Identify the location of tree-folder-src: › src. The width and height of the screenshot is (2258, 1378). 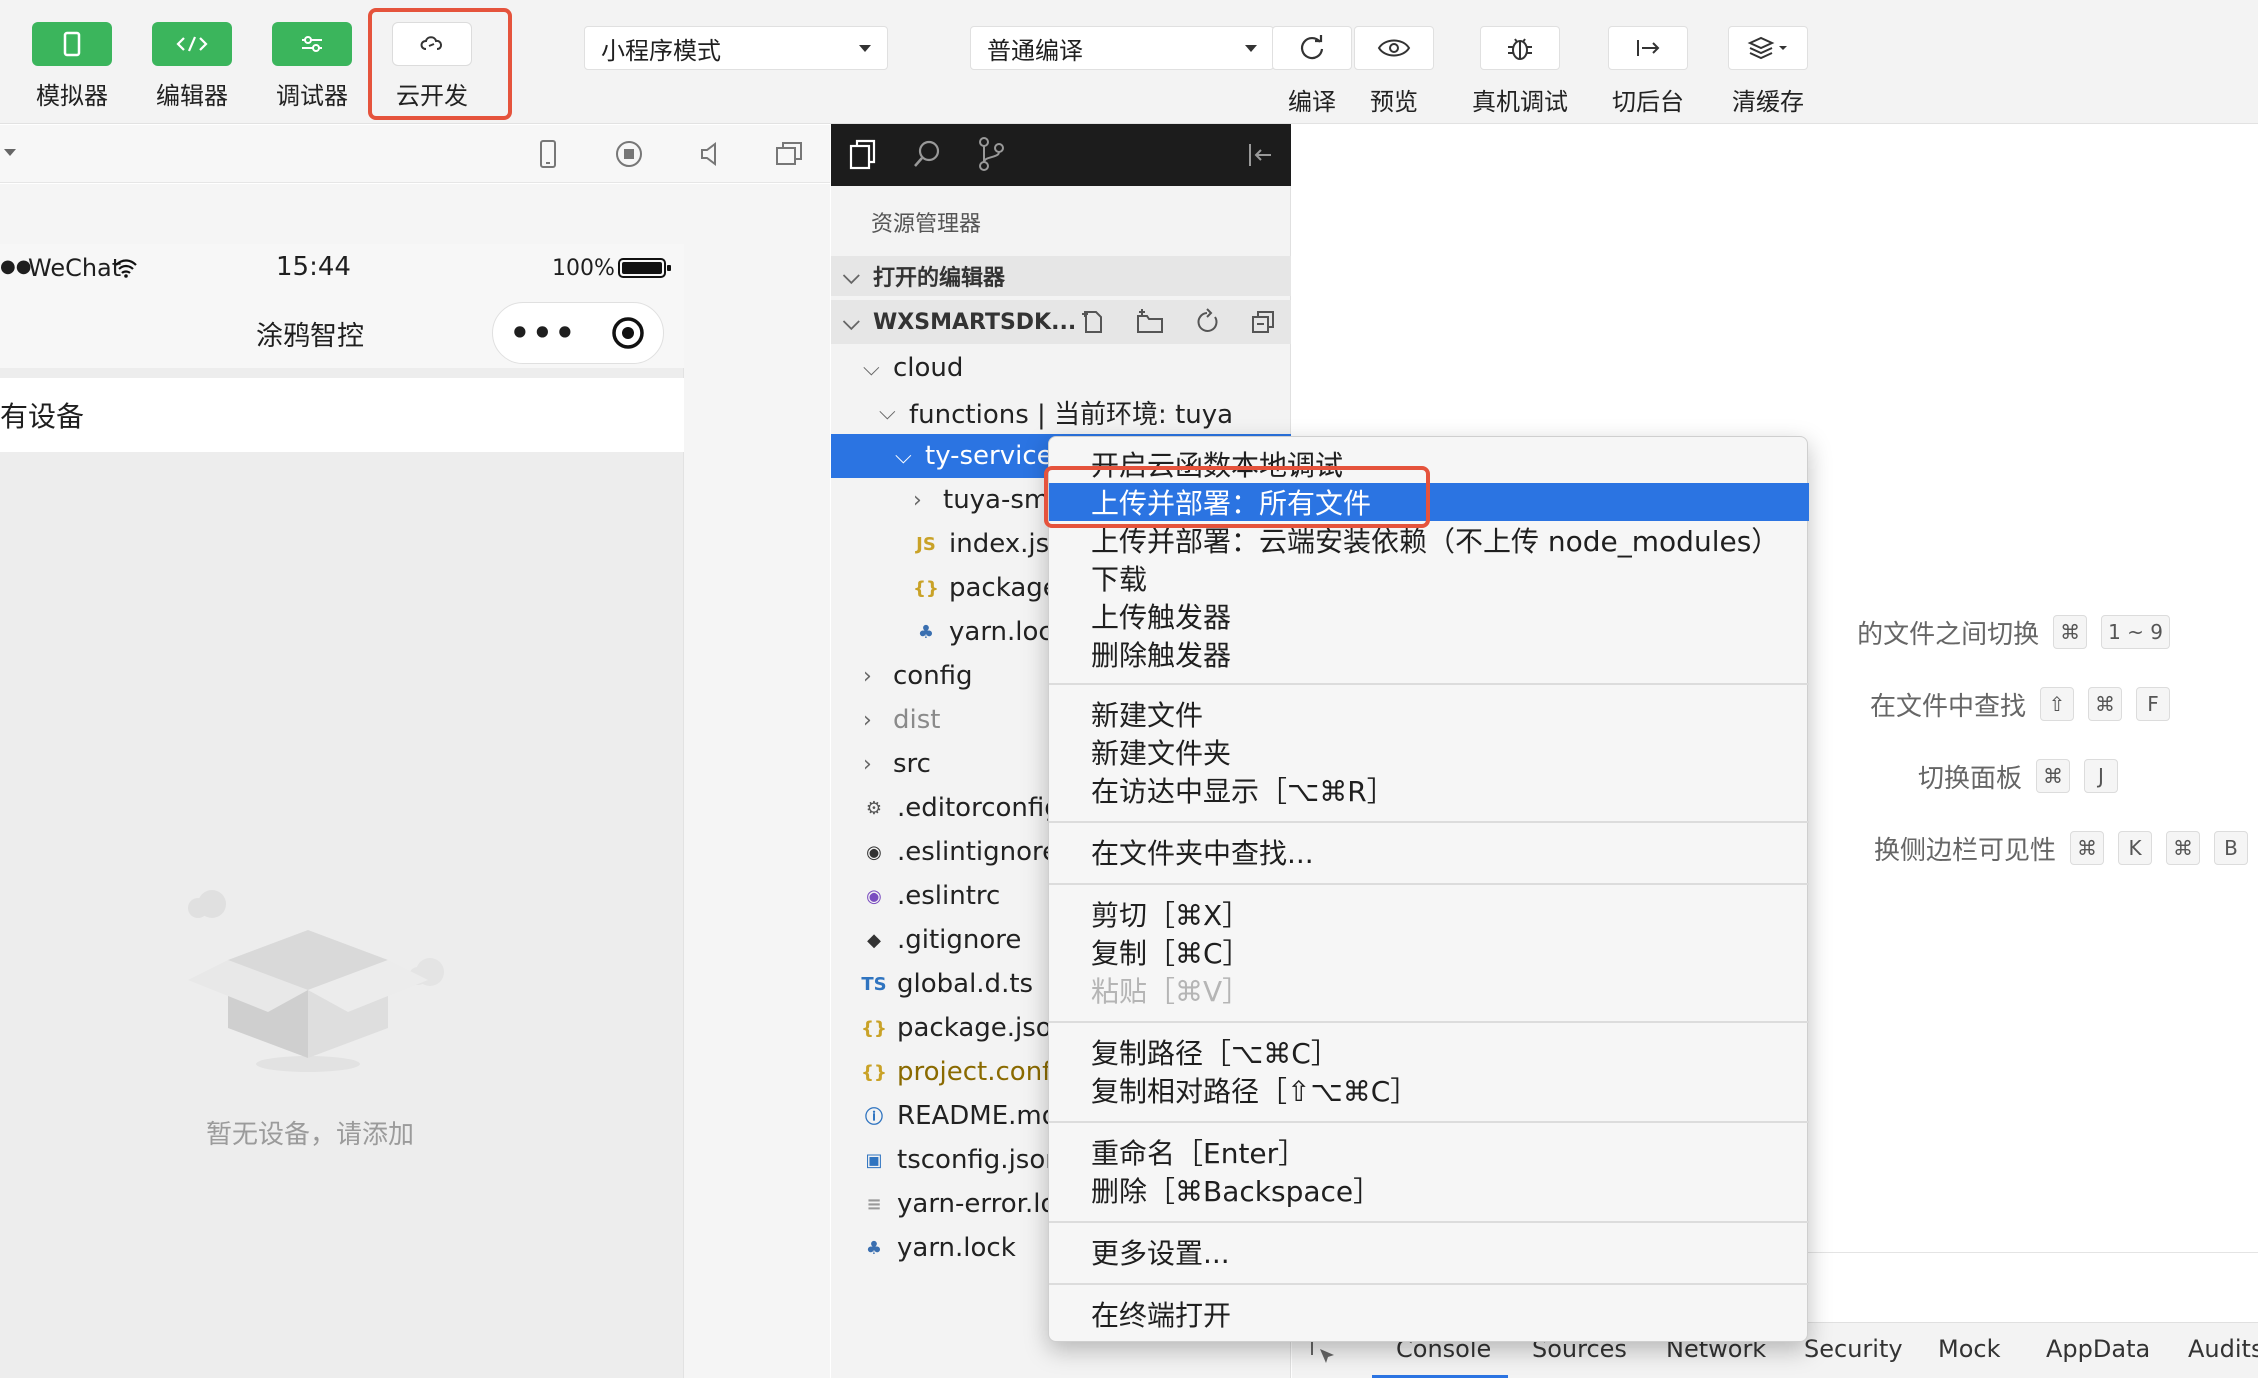
(897, 764).